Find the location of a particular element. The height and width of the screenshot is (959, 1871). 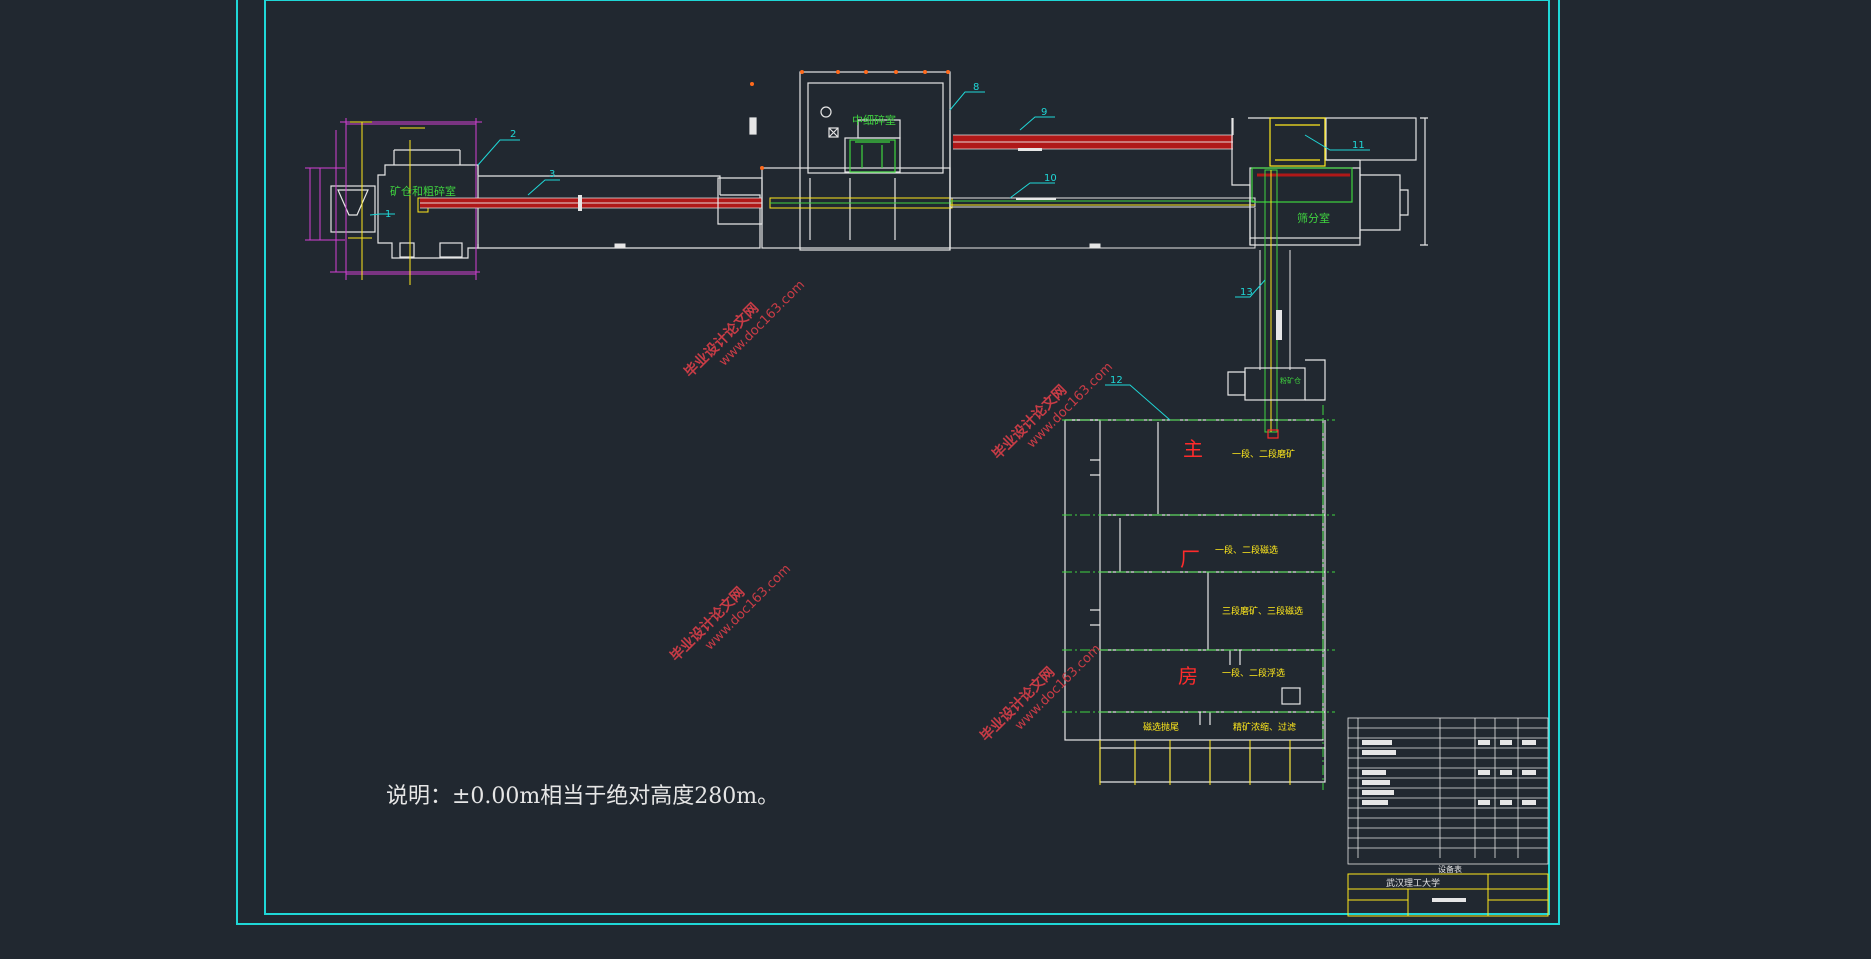

main-plant-char-1: 主 is located at coordinates (1193, 449).